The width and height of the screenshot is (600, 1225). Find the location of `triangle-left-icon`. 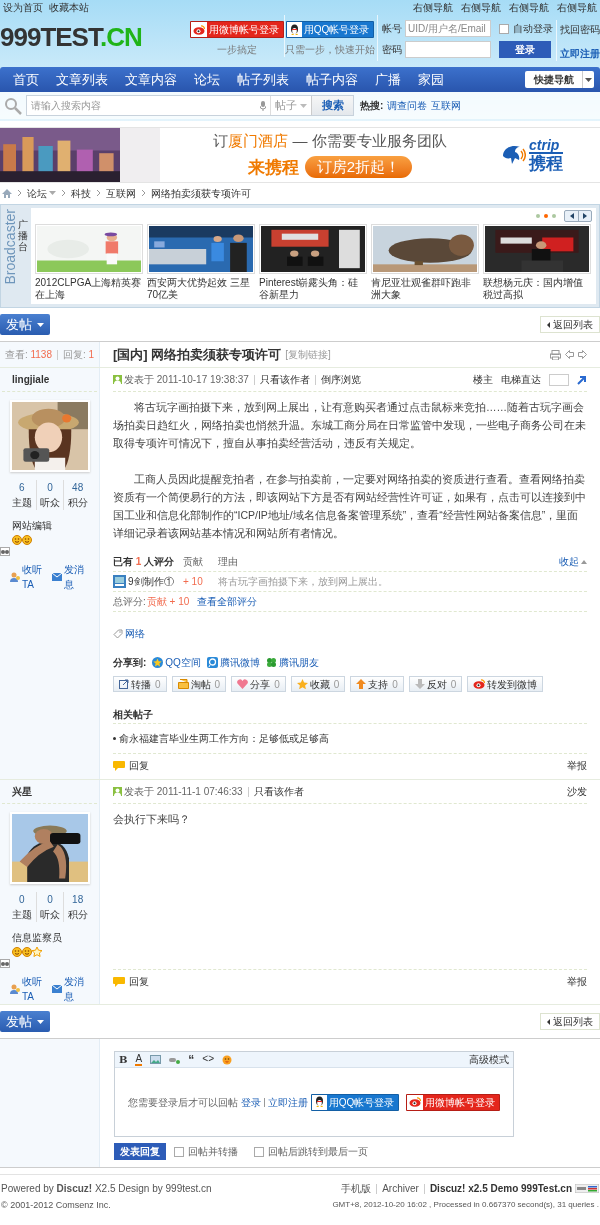

triangle-left-icon is located at coordinates (548, 1021).